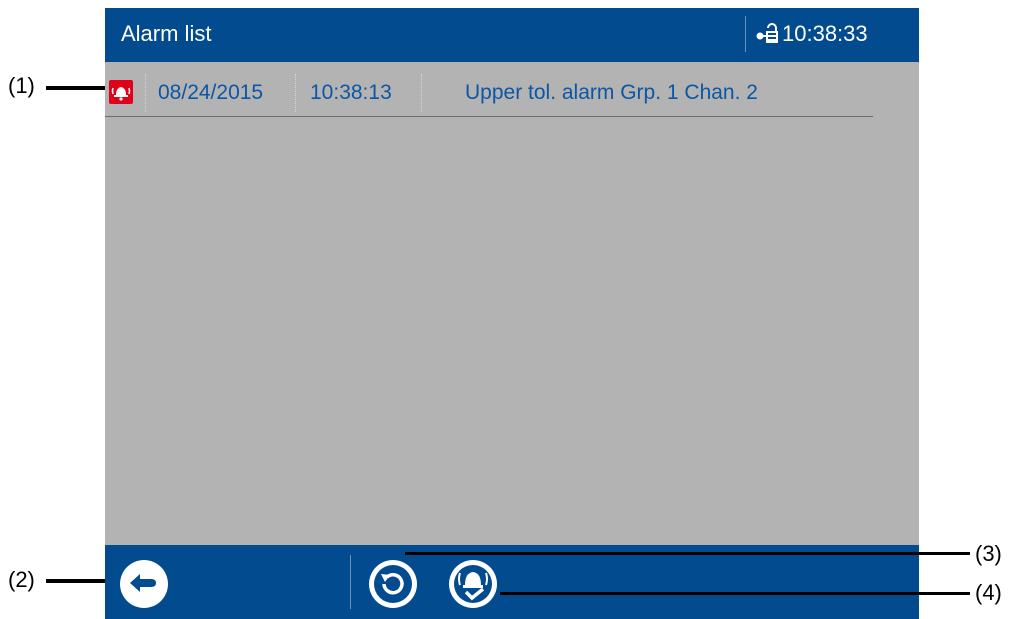 The width and height of the screenshot is (1032, 619). What do you see at coordinates (611, 92) in the screenshot?
I see `alarm-text: Upper tol. alarm Grp. 1 Chan. 2` at bounding box center [611, 92].